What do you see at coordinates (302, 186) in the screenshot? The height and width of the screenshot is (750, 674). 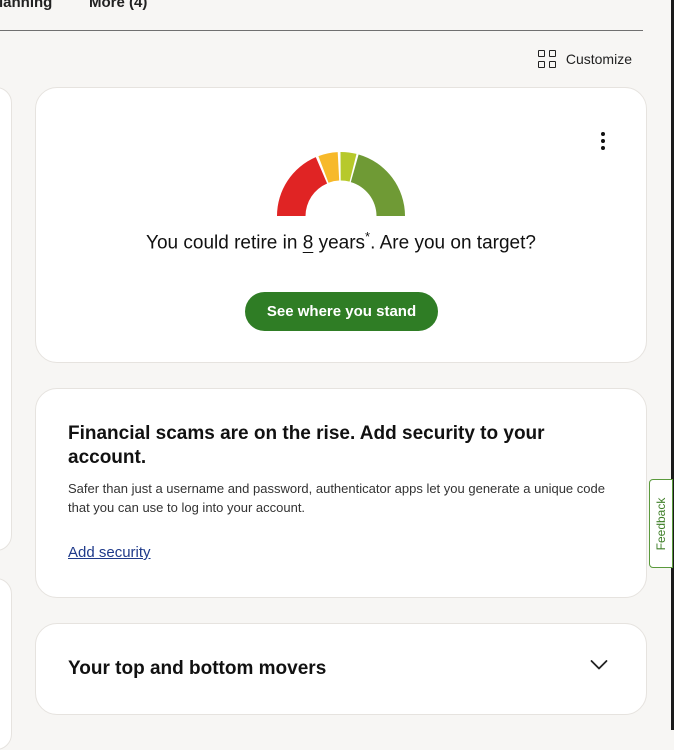 I see `gauge-segment-red` at bounding box center [302, 186].